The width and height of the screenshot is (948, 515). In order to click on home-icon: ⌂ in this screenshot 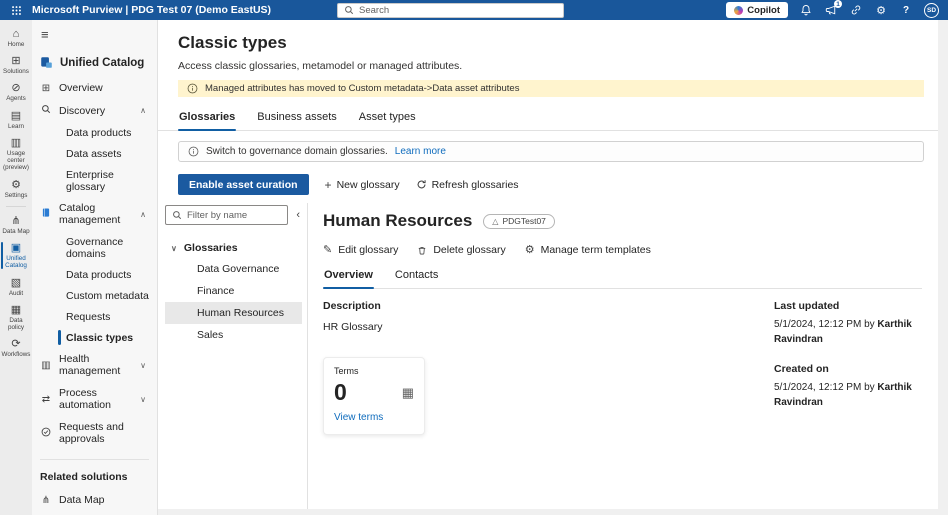, I will do `click(16, 34)`.